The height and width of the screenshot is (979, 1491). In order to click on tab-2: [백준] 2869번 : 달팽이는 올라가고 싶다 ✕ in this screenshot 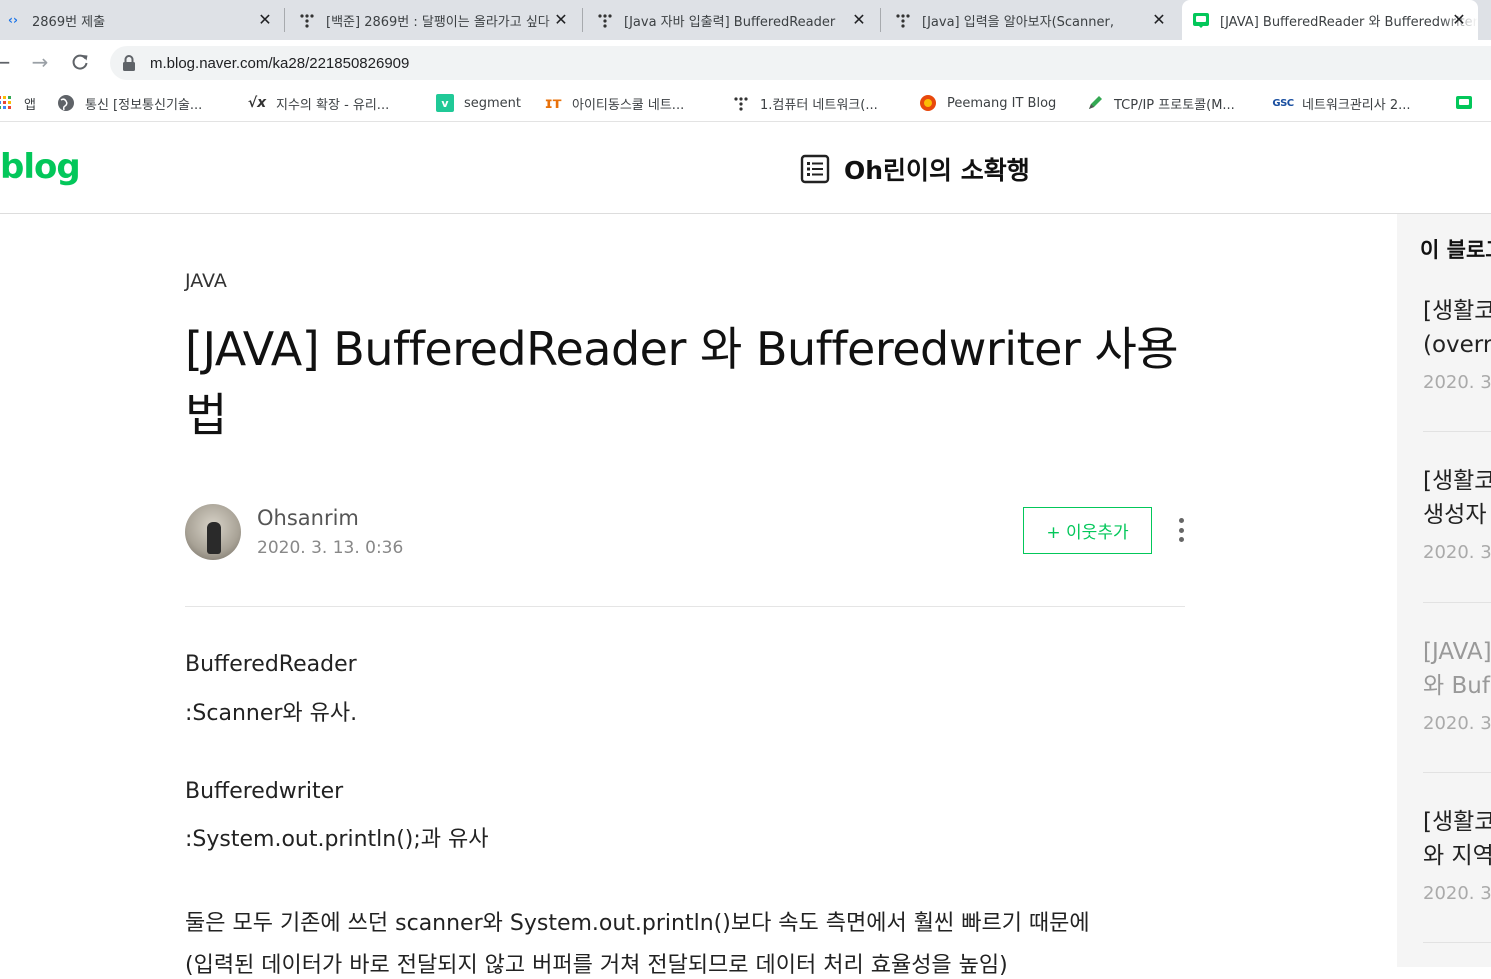, I will do `click(434, 20)`.